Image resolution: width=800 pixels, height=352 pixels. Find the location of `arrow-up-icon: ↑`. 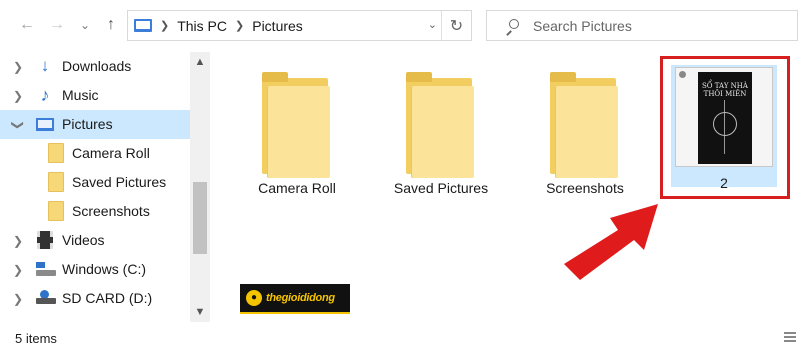

arrow-up-icon: ↑ is located at coordinates (111, 24).